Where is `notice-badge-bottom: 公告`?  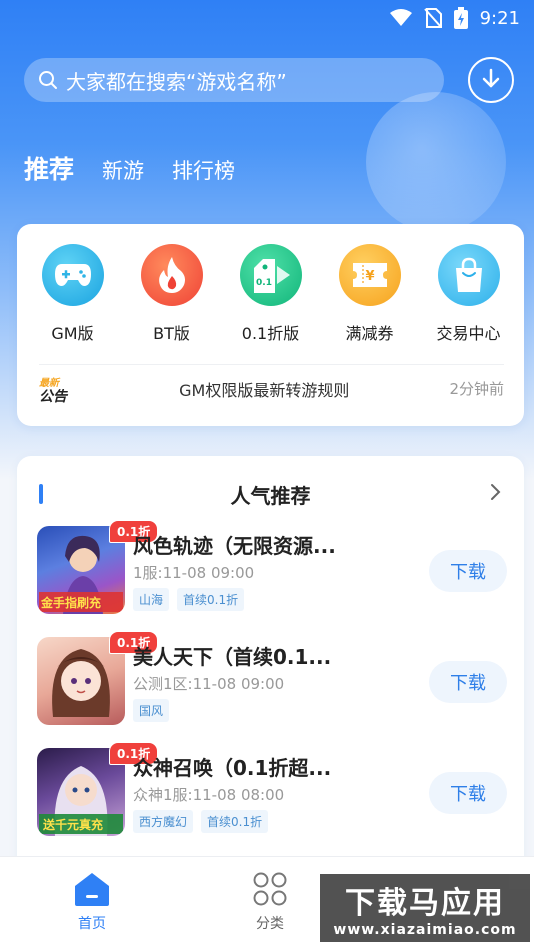 notice-badge-bottom: 公告 is located at coordinates (53, 396).